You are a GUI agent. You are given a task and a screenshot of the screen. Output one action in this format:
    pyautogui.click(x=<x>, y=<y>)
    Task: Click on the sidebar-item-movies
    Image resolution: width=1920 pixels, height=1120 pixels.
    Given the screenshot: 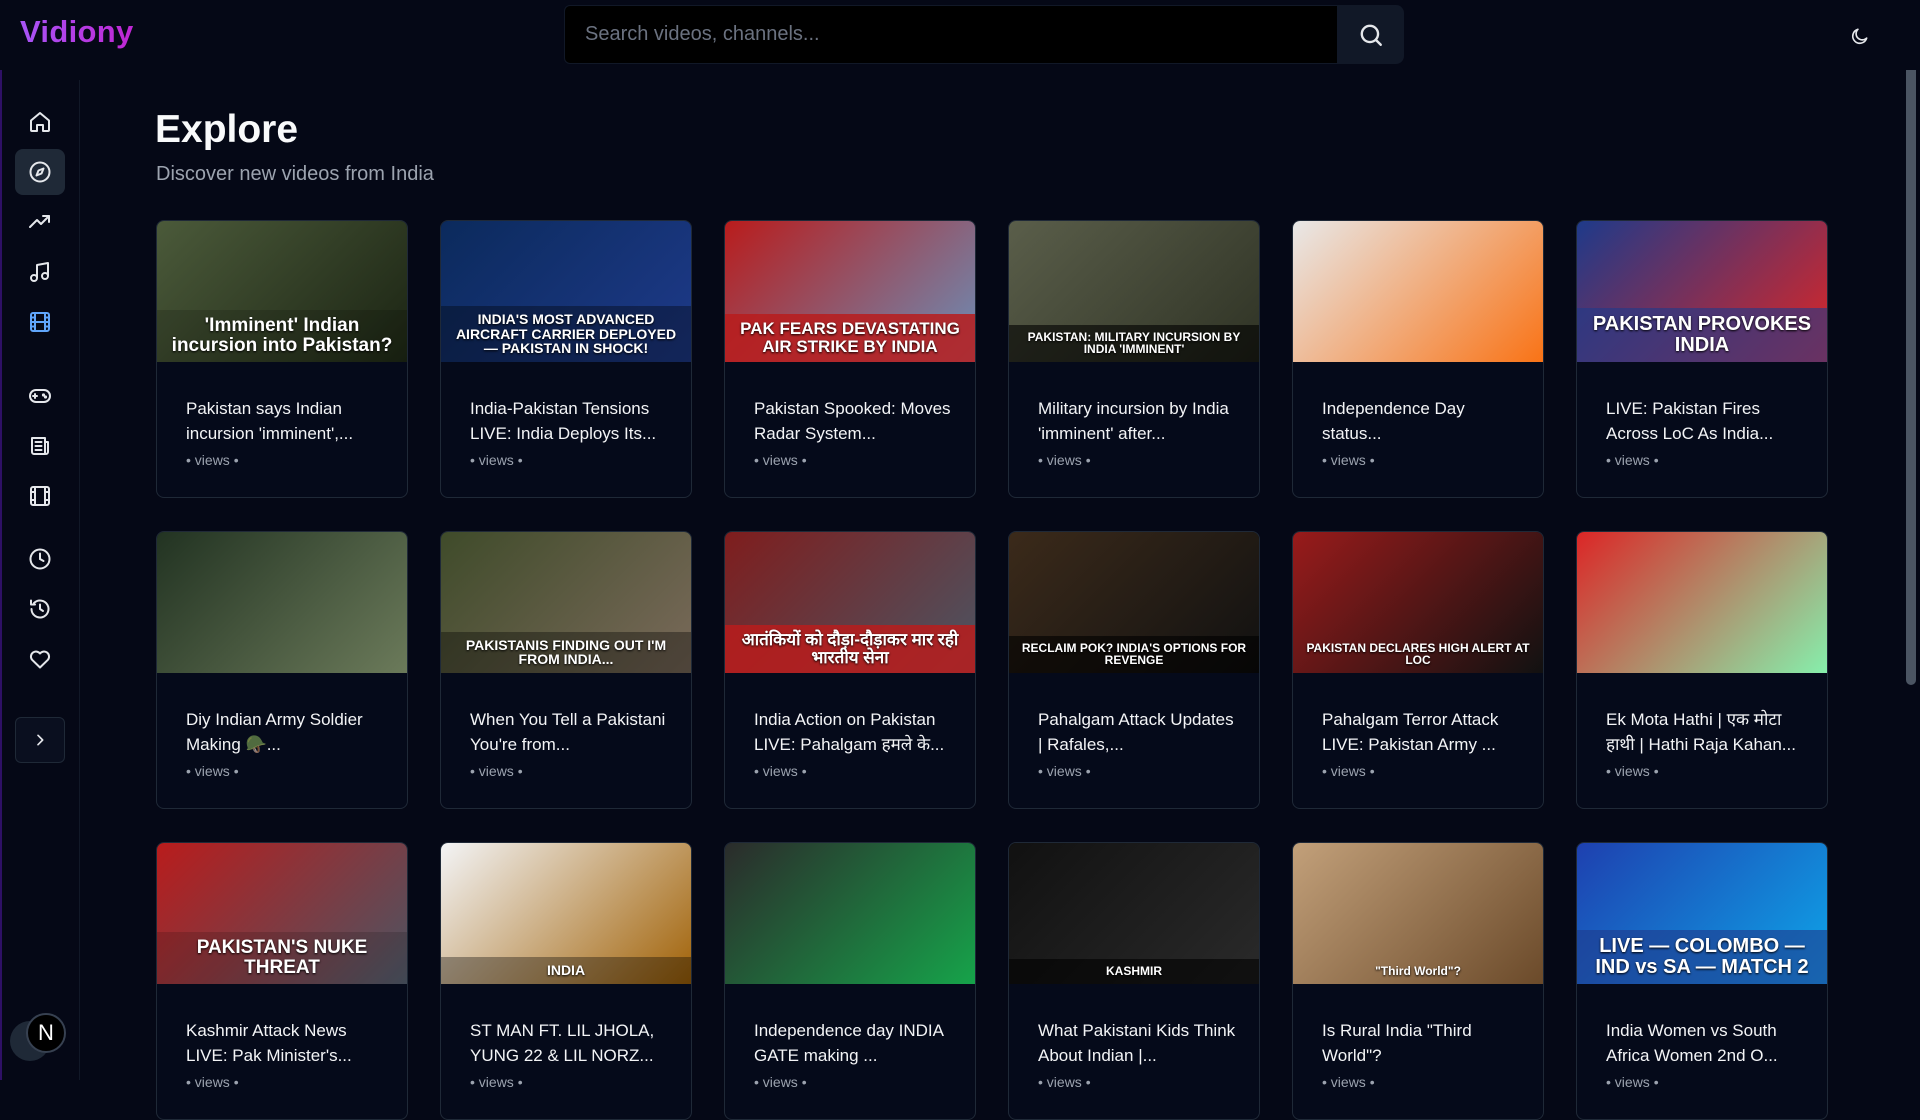 What is the action you would take?
    pyautogui.click(x=40, y=496)
    